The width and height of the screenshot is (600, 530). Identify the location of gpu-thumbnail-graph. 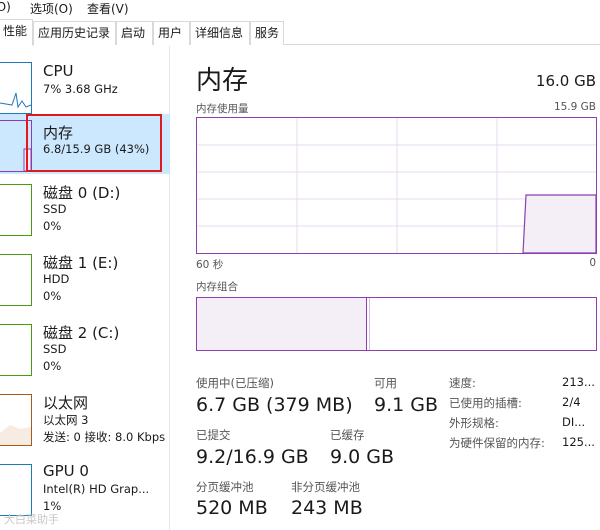
(16, 490).